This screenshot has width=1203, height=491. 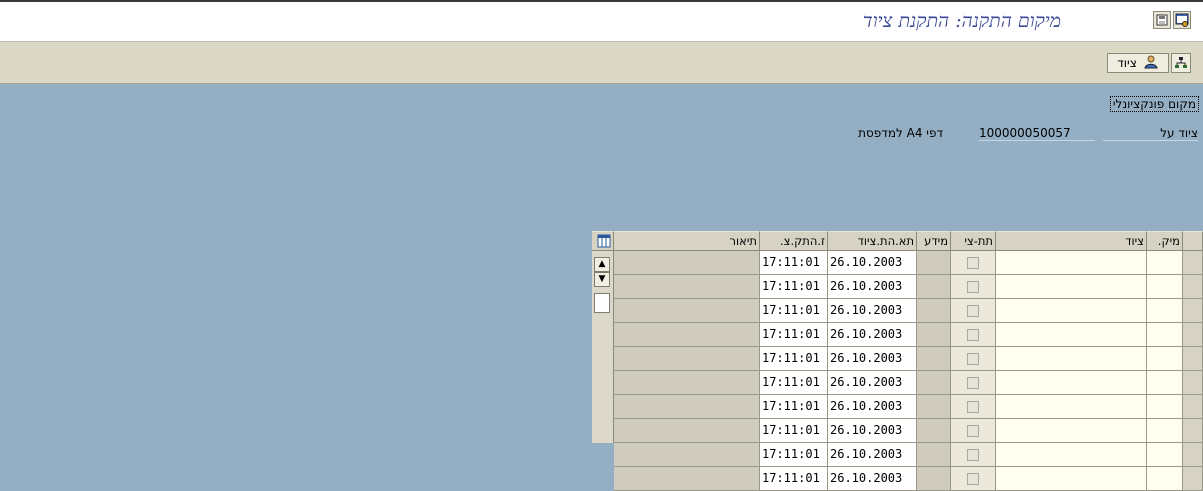 I want to click on title-bar-icons, so click(x=1172, y=20).